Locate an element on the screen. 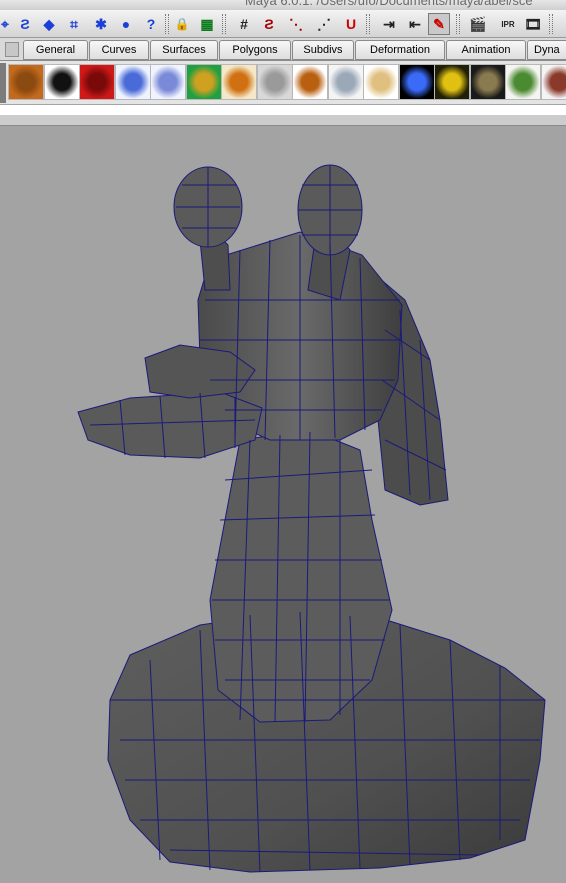 This screenshot has width=566, height=883. shelf-content is located at coordinates (283, 83).